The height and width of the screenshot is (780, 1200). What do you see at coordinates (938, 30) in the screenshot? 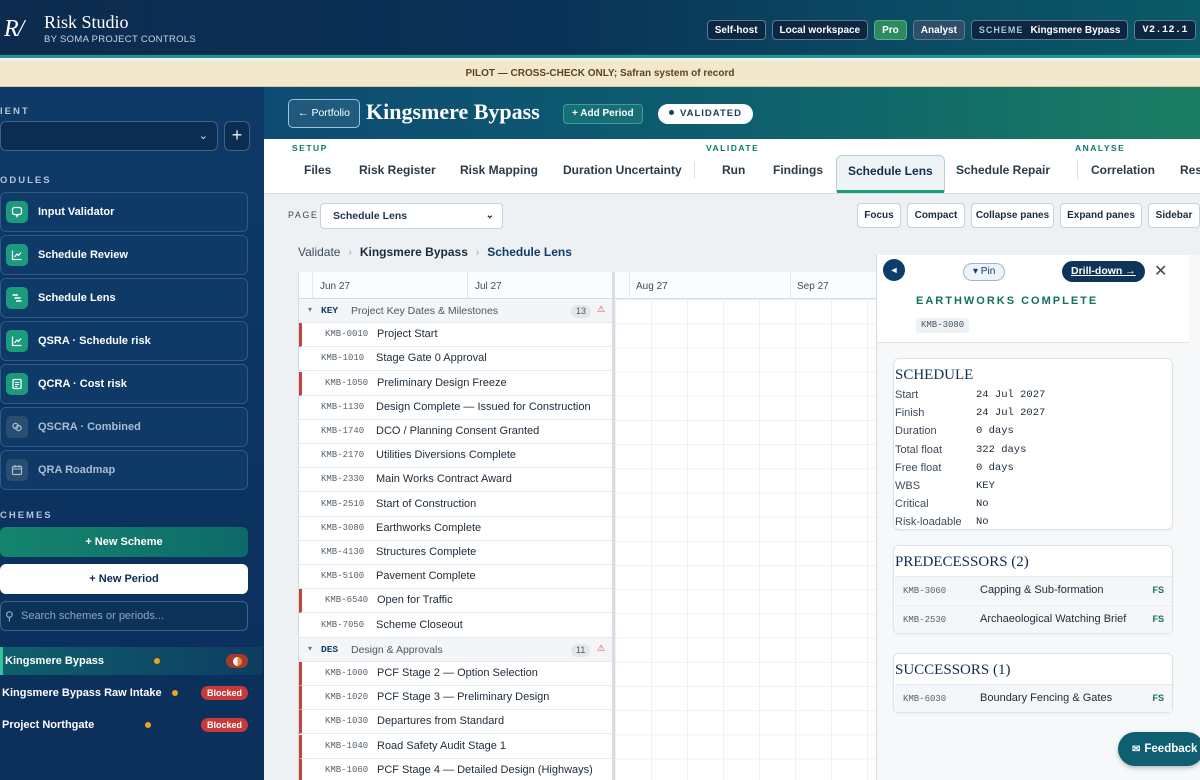
I see `analyst-chip: Analyst` at bounding box center [938, 30].